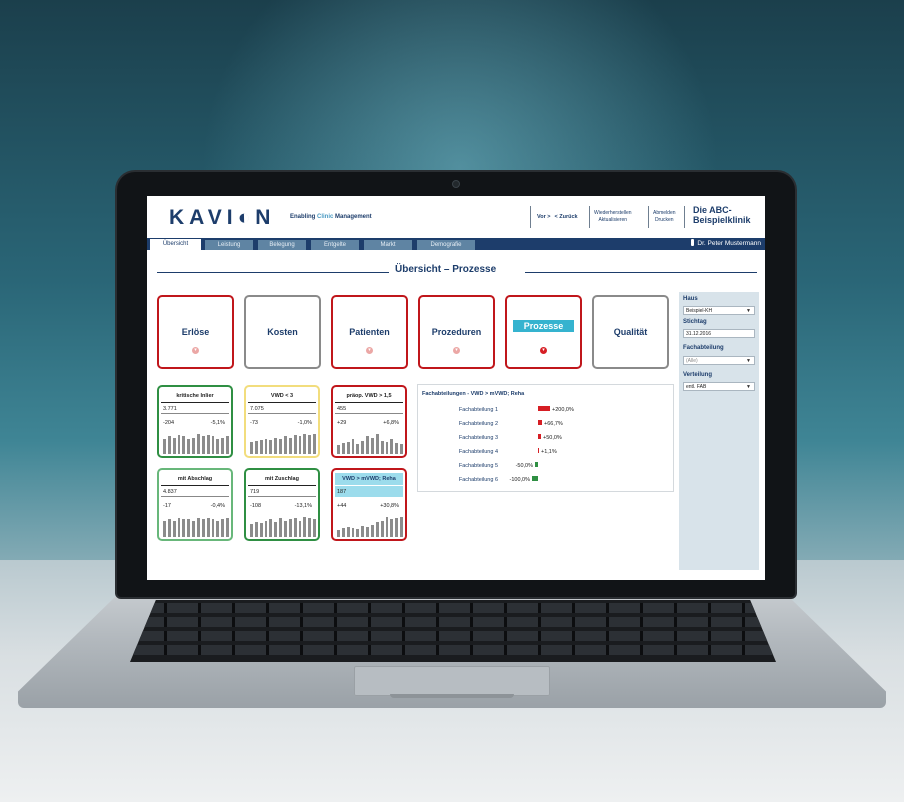  What do you see at coordinates (648, 217) in the screenshot?
I see `header-divider` at bounding box center [648, 217].